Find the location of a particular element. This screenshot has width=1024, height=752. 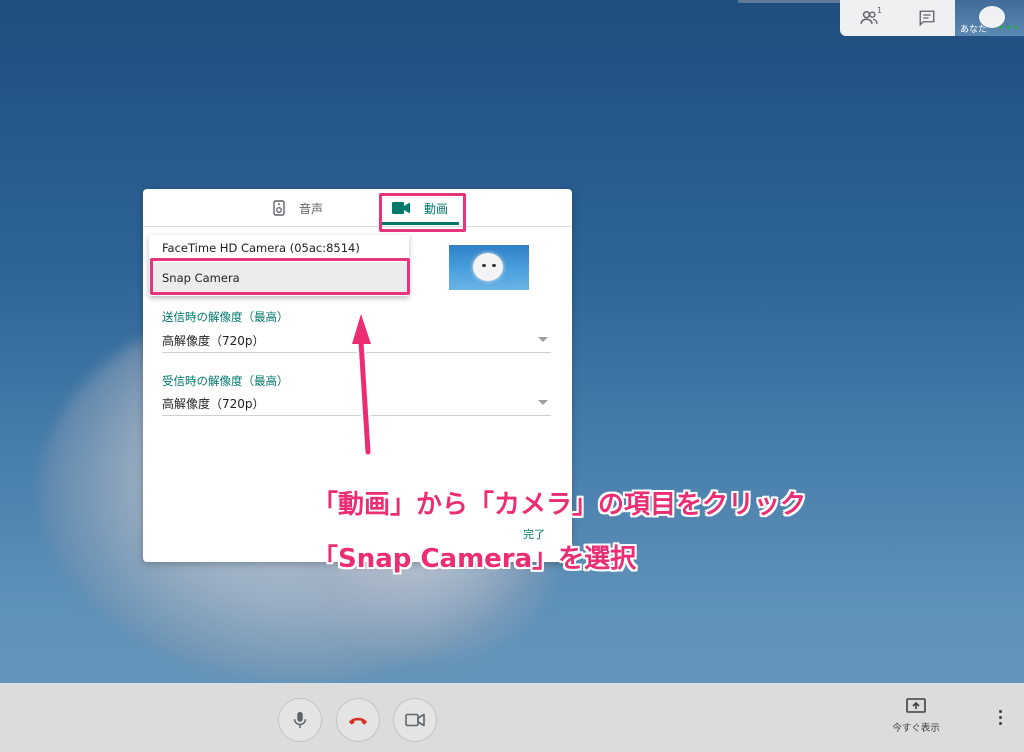

tab-audio: 音声 is located at coordinates (298, 208).